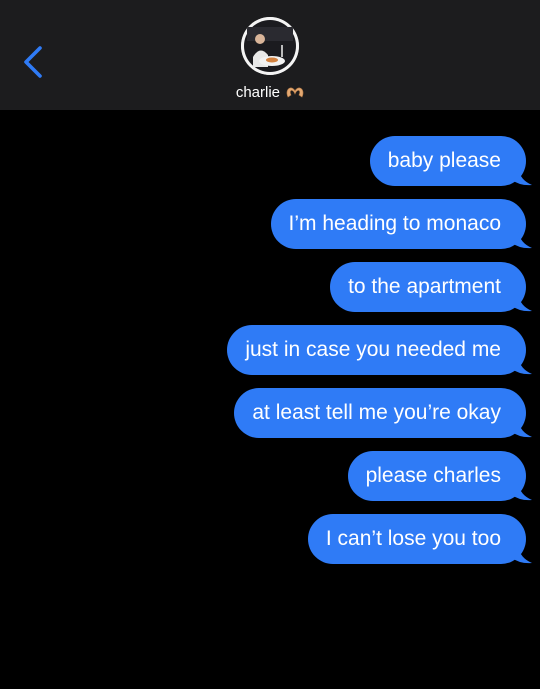 This screenshot has height=689, width=540. I want to click on message-row: I’m heading to monaco, so click(401, 224).